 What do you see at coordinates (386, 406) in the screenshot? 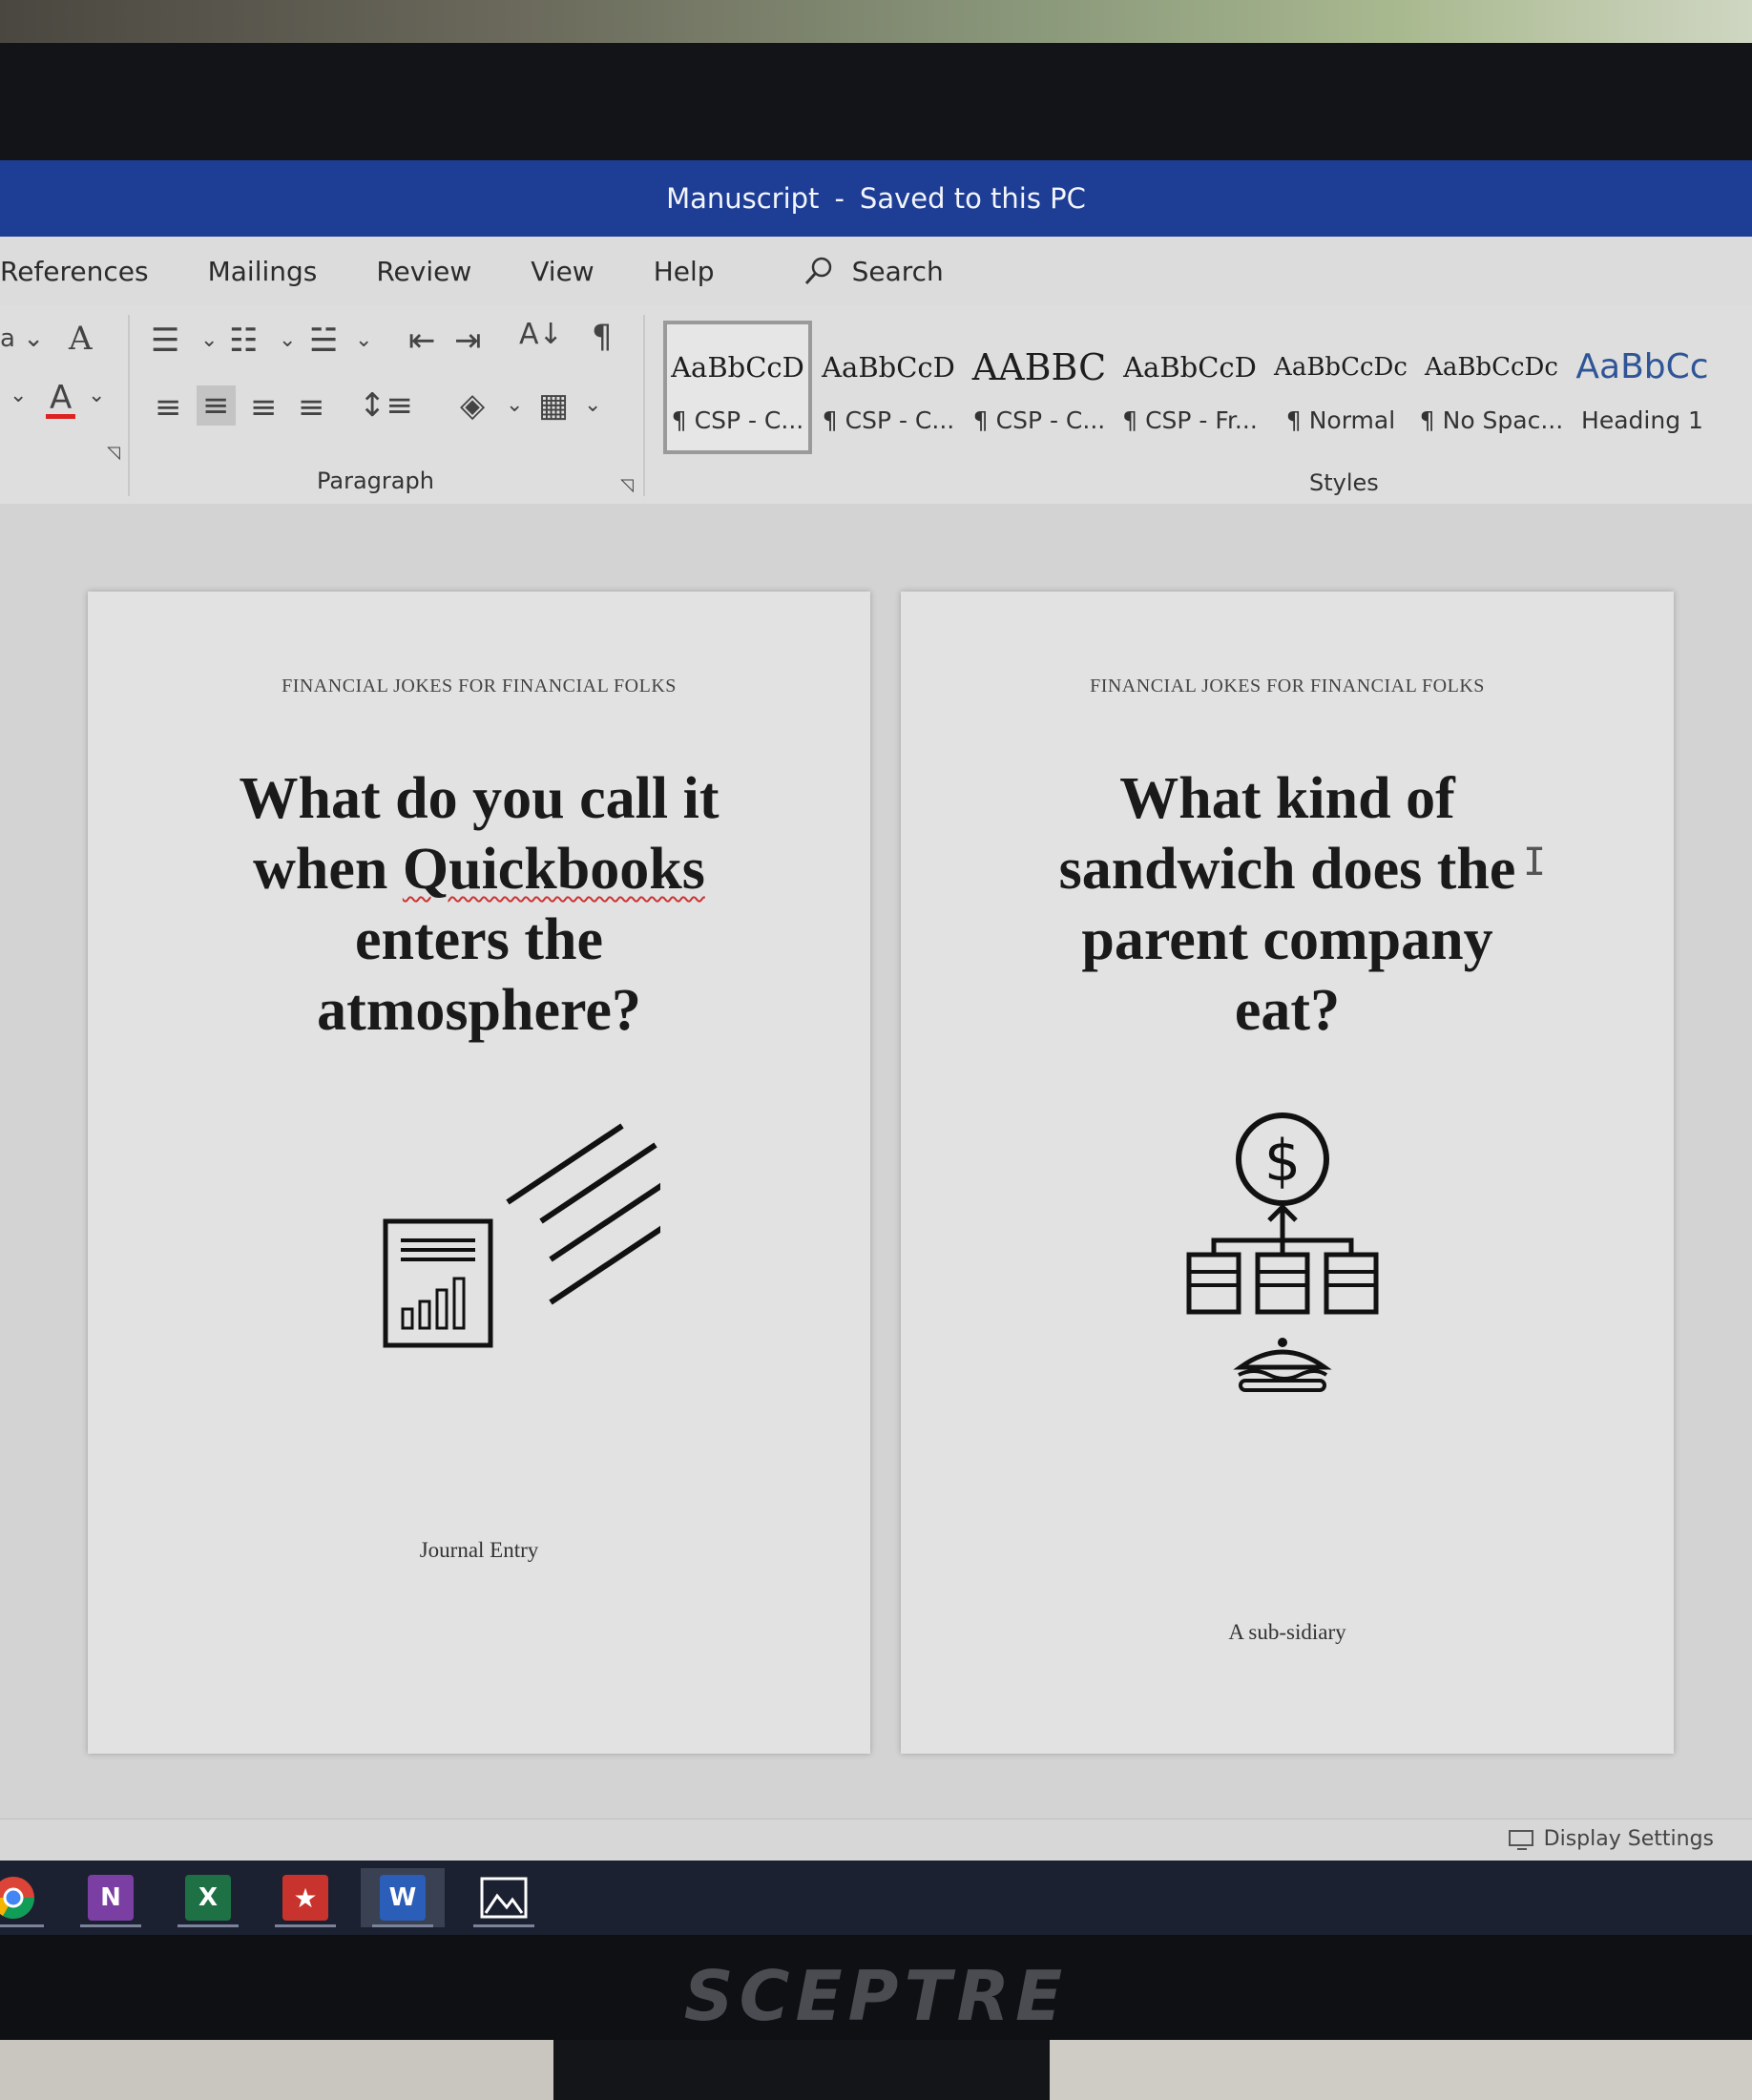
I see `line-spacing-icon: ↕≡` at bounding box center [386, 406].